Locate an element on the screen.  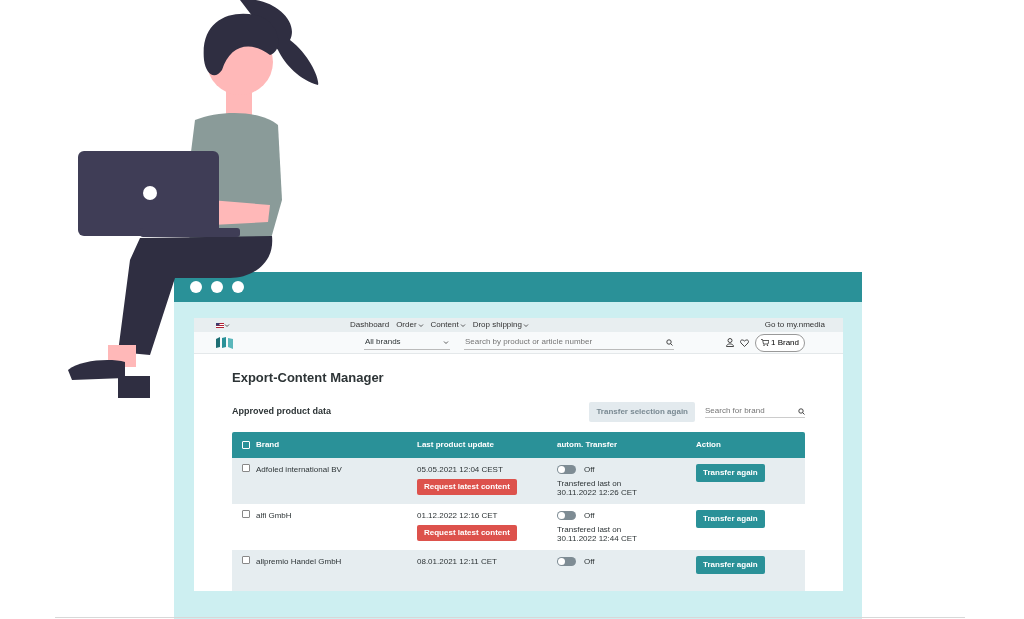
column-header: Action is located at coordinates (708, 444).